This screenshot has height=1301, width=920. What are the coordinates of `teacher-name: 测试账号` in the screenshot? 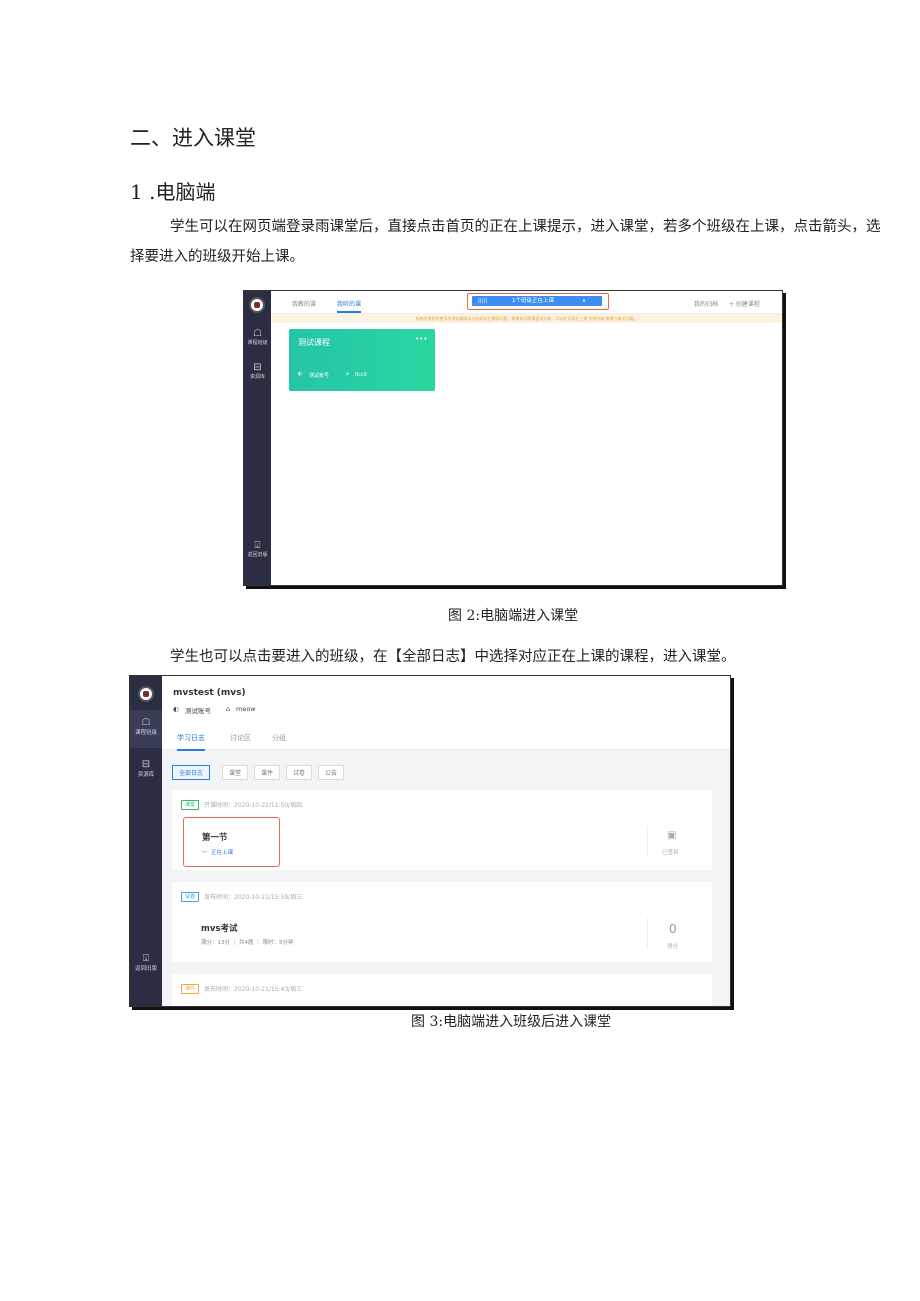 It's located at (198, 711).